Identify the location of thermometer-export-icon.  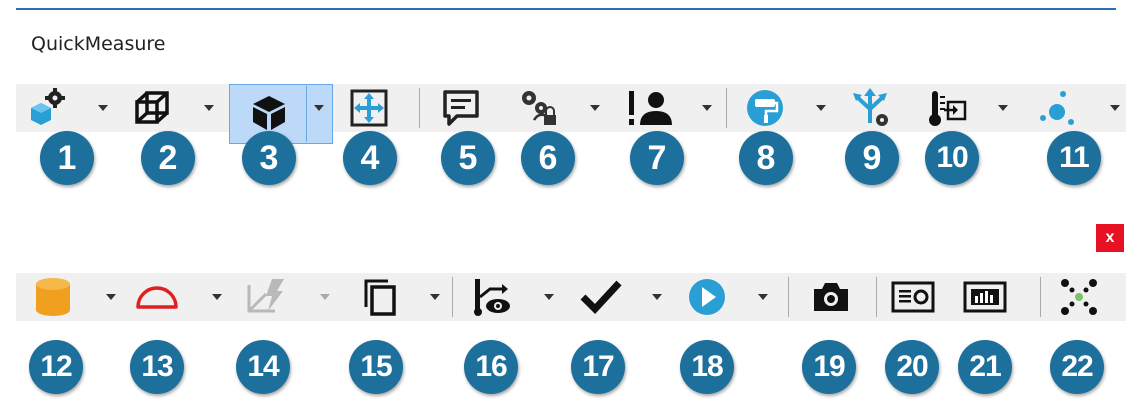
(948, 108).